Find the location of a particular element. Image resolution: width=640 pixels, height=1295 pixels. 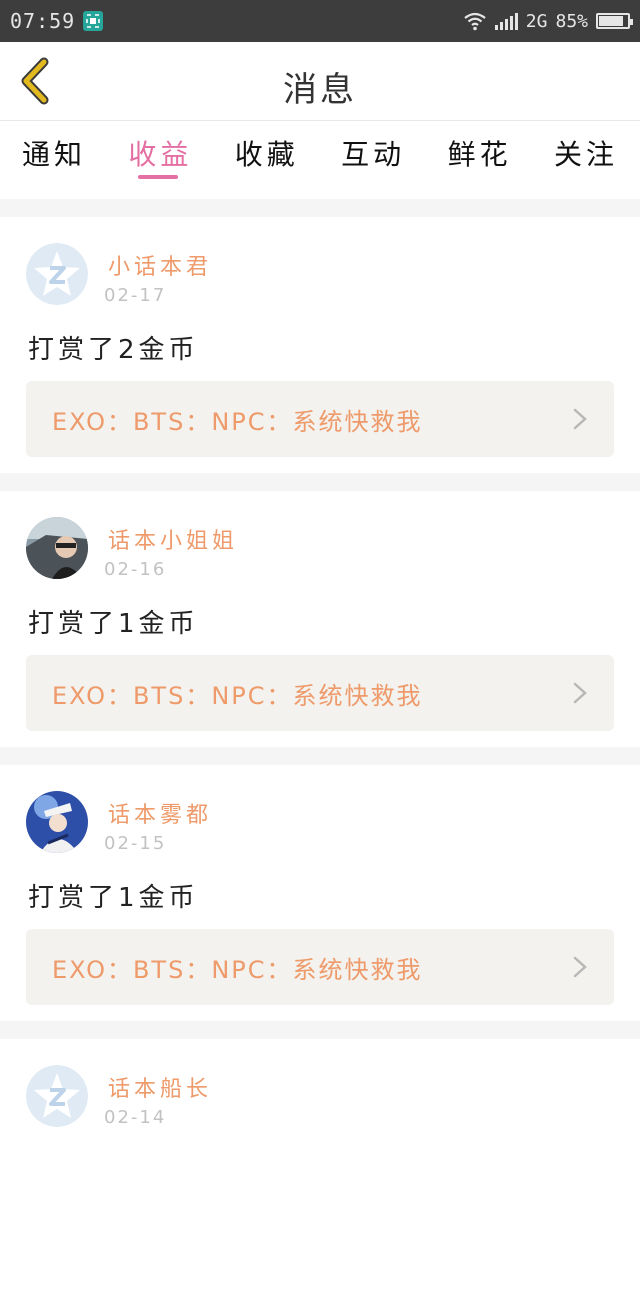

tab-favorites: 收藏 is located at coordinates (267, 160).